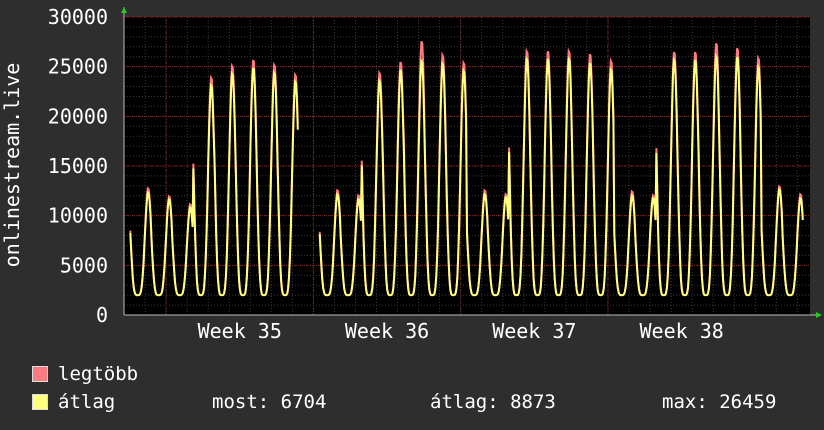 Image resolution: width=824 pixels, height=430 pixels. I want to click on legend-swatch-max, so click(40, 374).